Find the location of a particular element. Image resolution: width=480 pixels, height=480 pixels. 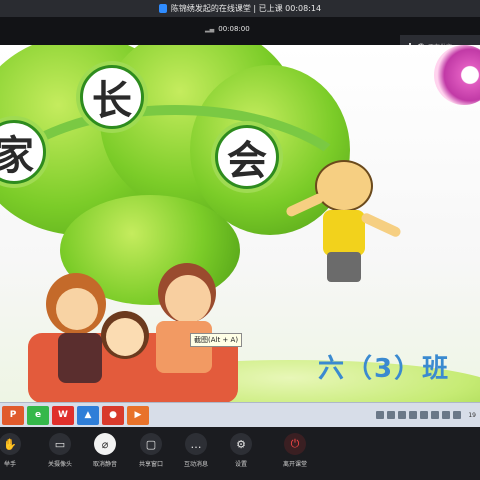

leave-button: ⏻ 离开课堂 is located at coordinates (295, 450).